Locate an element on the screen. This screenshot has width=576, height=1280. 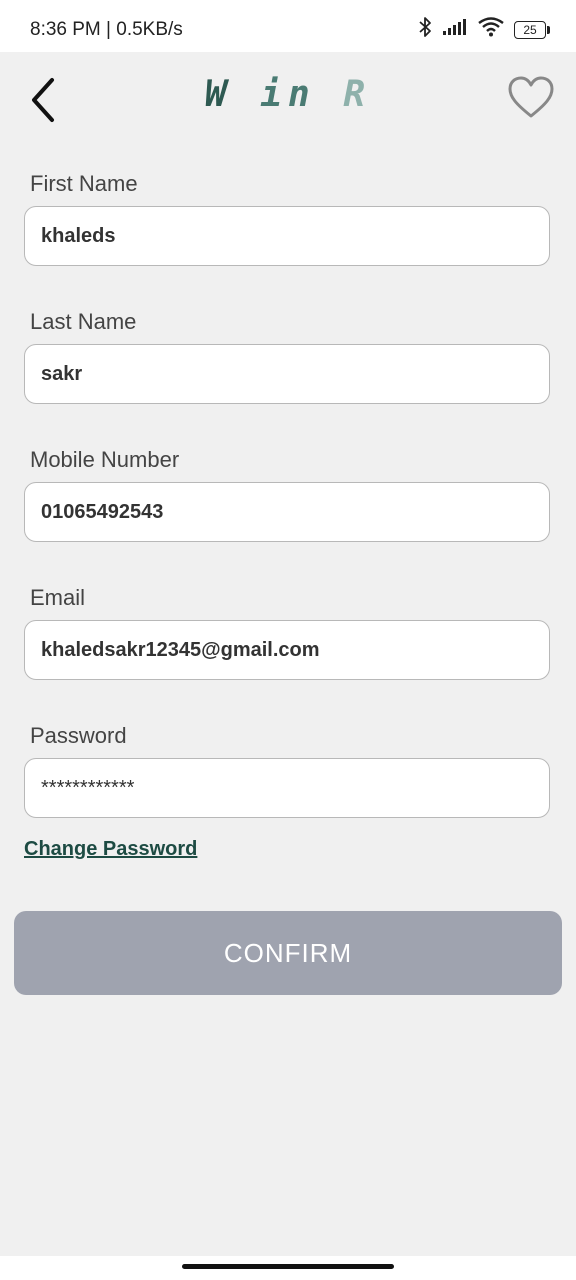
app-bar: W in R is located at coordinates (288, 100).